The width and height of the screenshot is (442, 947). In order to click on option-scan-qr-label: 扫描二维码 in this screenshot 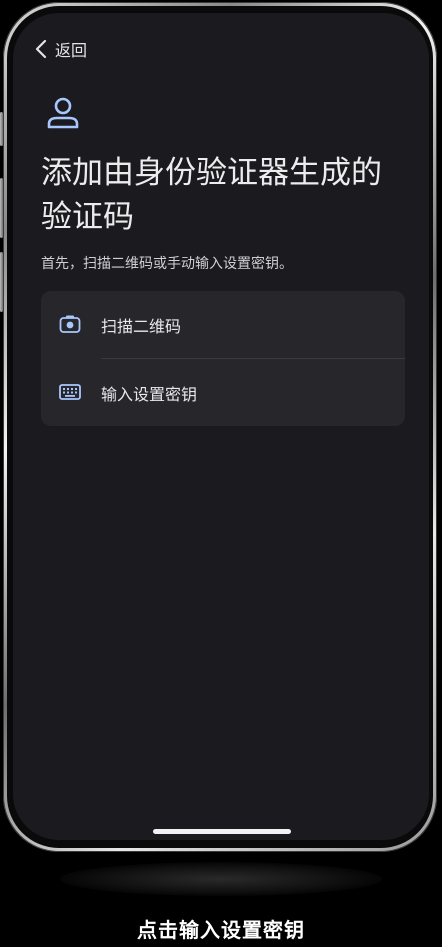, I will do `click(141, 326)`.